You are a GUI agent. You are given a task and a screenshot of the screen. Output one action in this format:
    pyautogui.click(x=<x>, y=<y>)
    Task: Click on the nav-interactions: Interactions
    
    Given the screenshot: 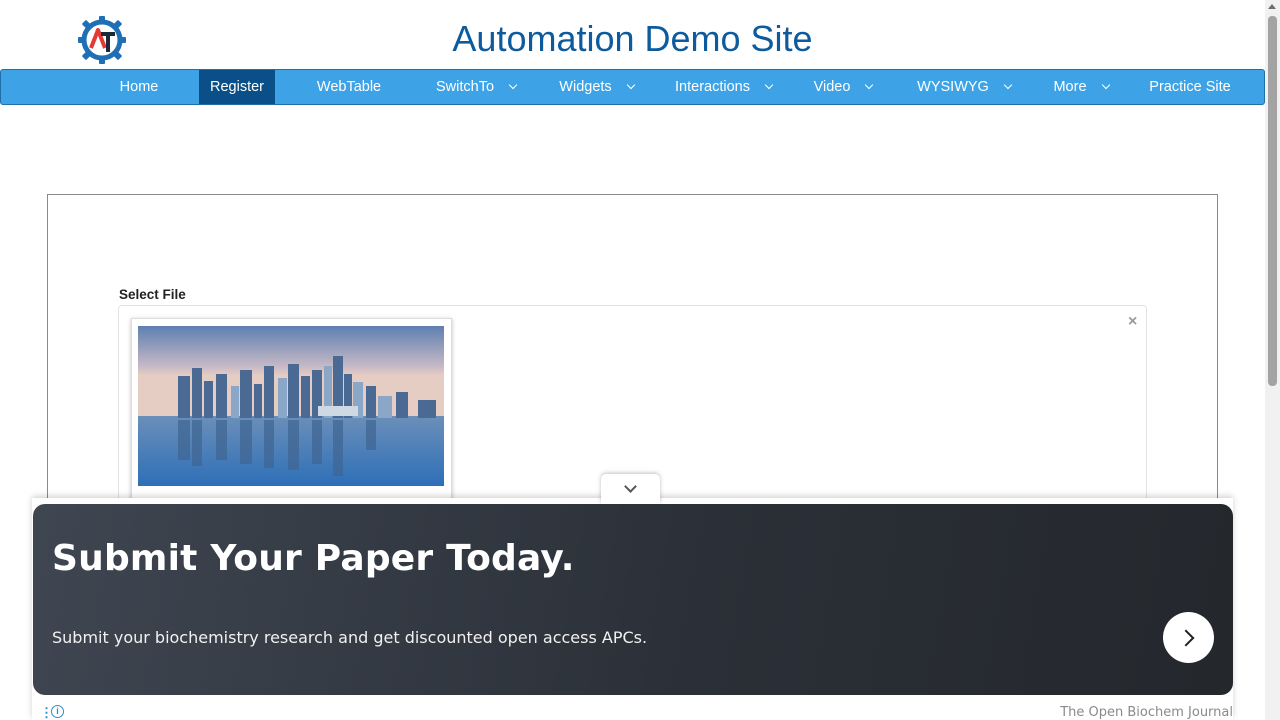 What is the action you would take?
    pyautogui.click(x=723, y=87)
    